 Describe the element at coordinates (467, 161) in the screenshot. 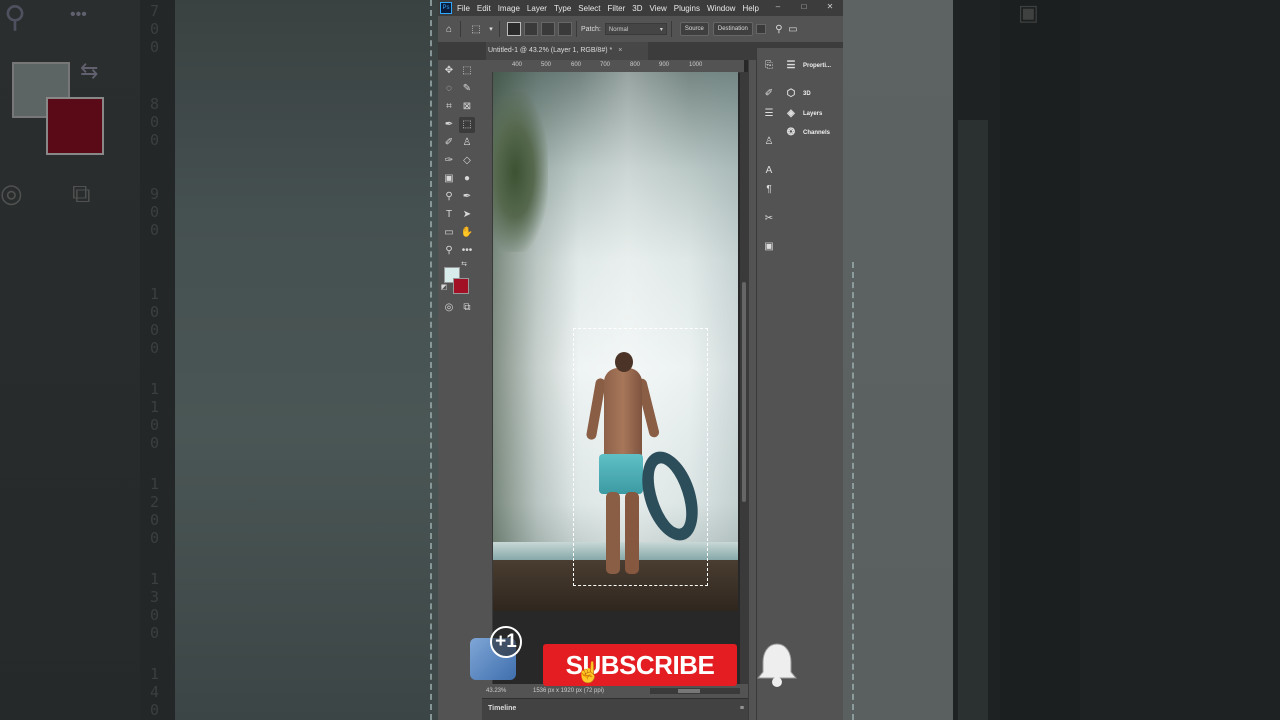

I see `eraser-tool-icon: ◇` at that location.